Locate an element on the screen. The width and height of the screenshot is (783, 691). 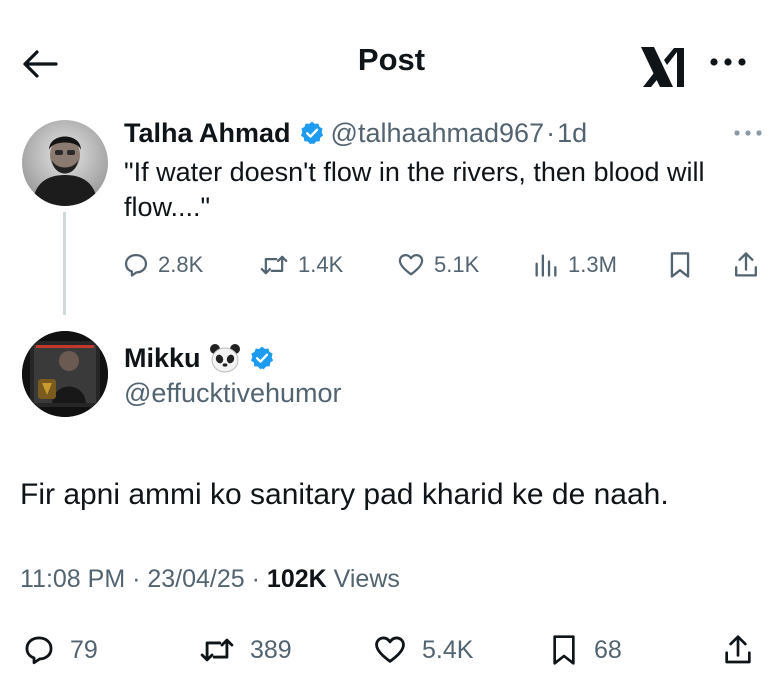
views-label: Views is located at coordinates (363, 579).